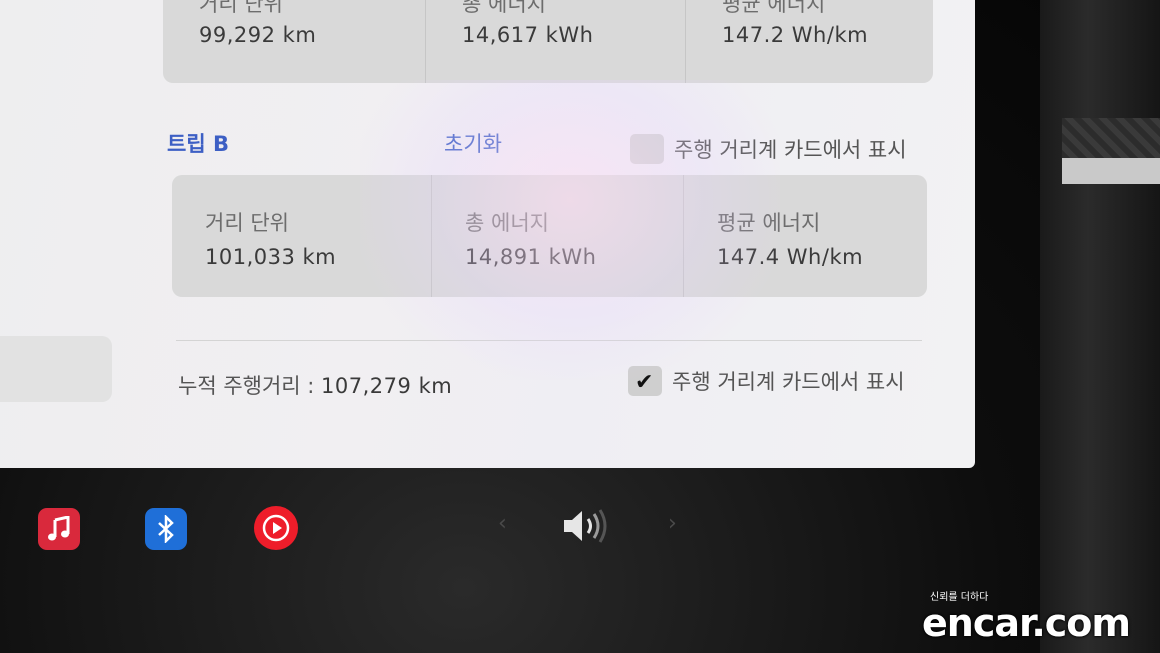 This screenshot has width=1160, height=653. What do you see at coordinates (1111, 138) in the screenshot?
I see `dashboard-trim-strip` at bounding box center [1111, 138].